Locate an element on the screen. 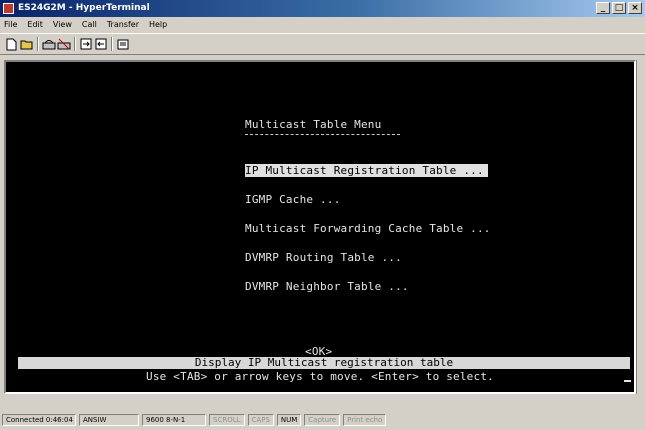 This screenshot has width=645, height=430. menu-title-underline is located at coordinates (322, 135).